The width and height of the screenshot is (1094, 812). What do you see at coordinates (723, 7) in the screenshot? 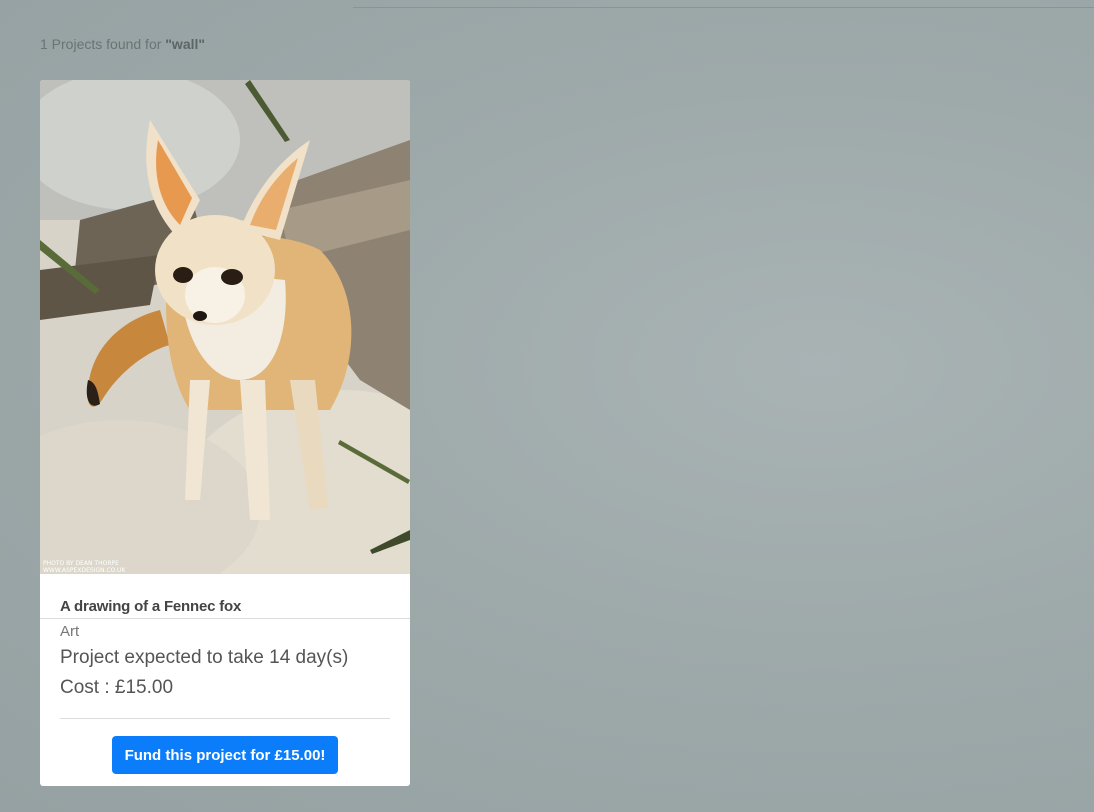
I see `top-divider` at bounding box center [723, 7].